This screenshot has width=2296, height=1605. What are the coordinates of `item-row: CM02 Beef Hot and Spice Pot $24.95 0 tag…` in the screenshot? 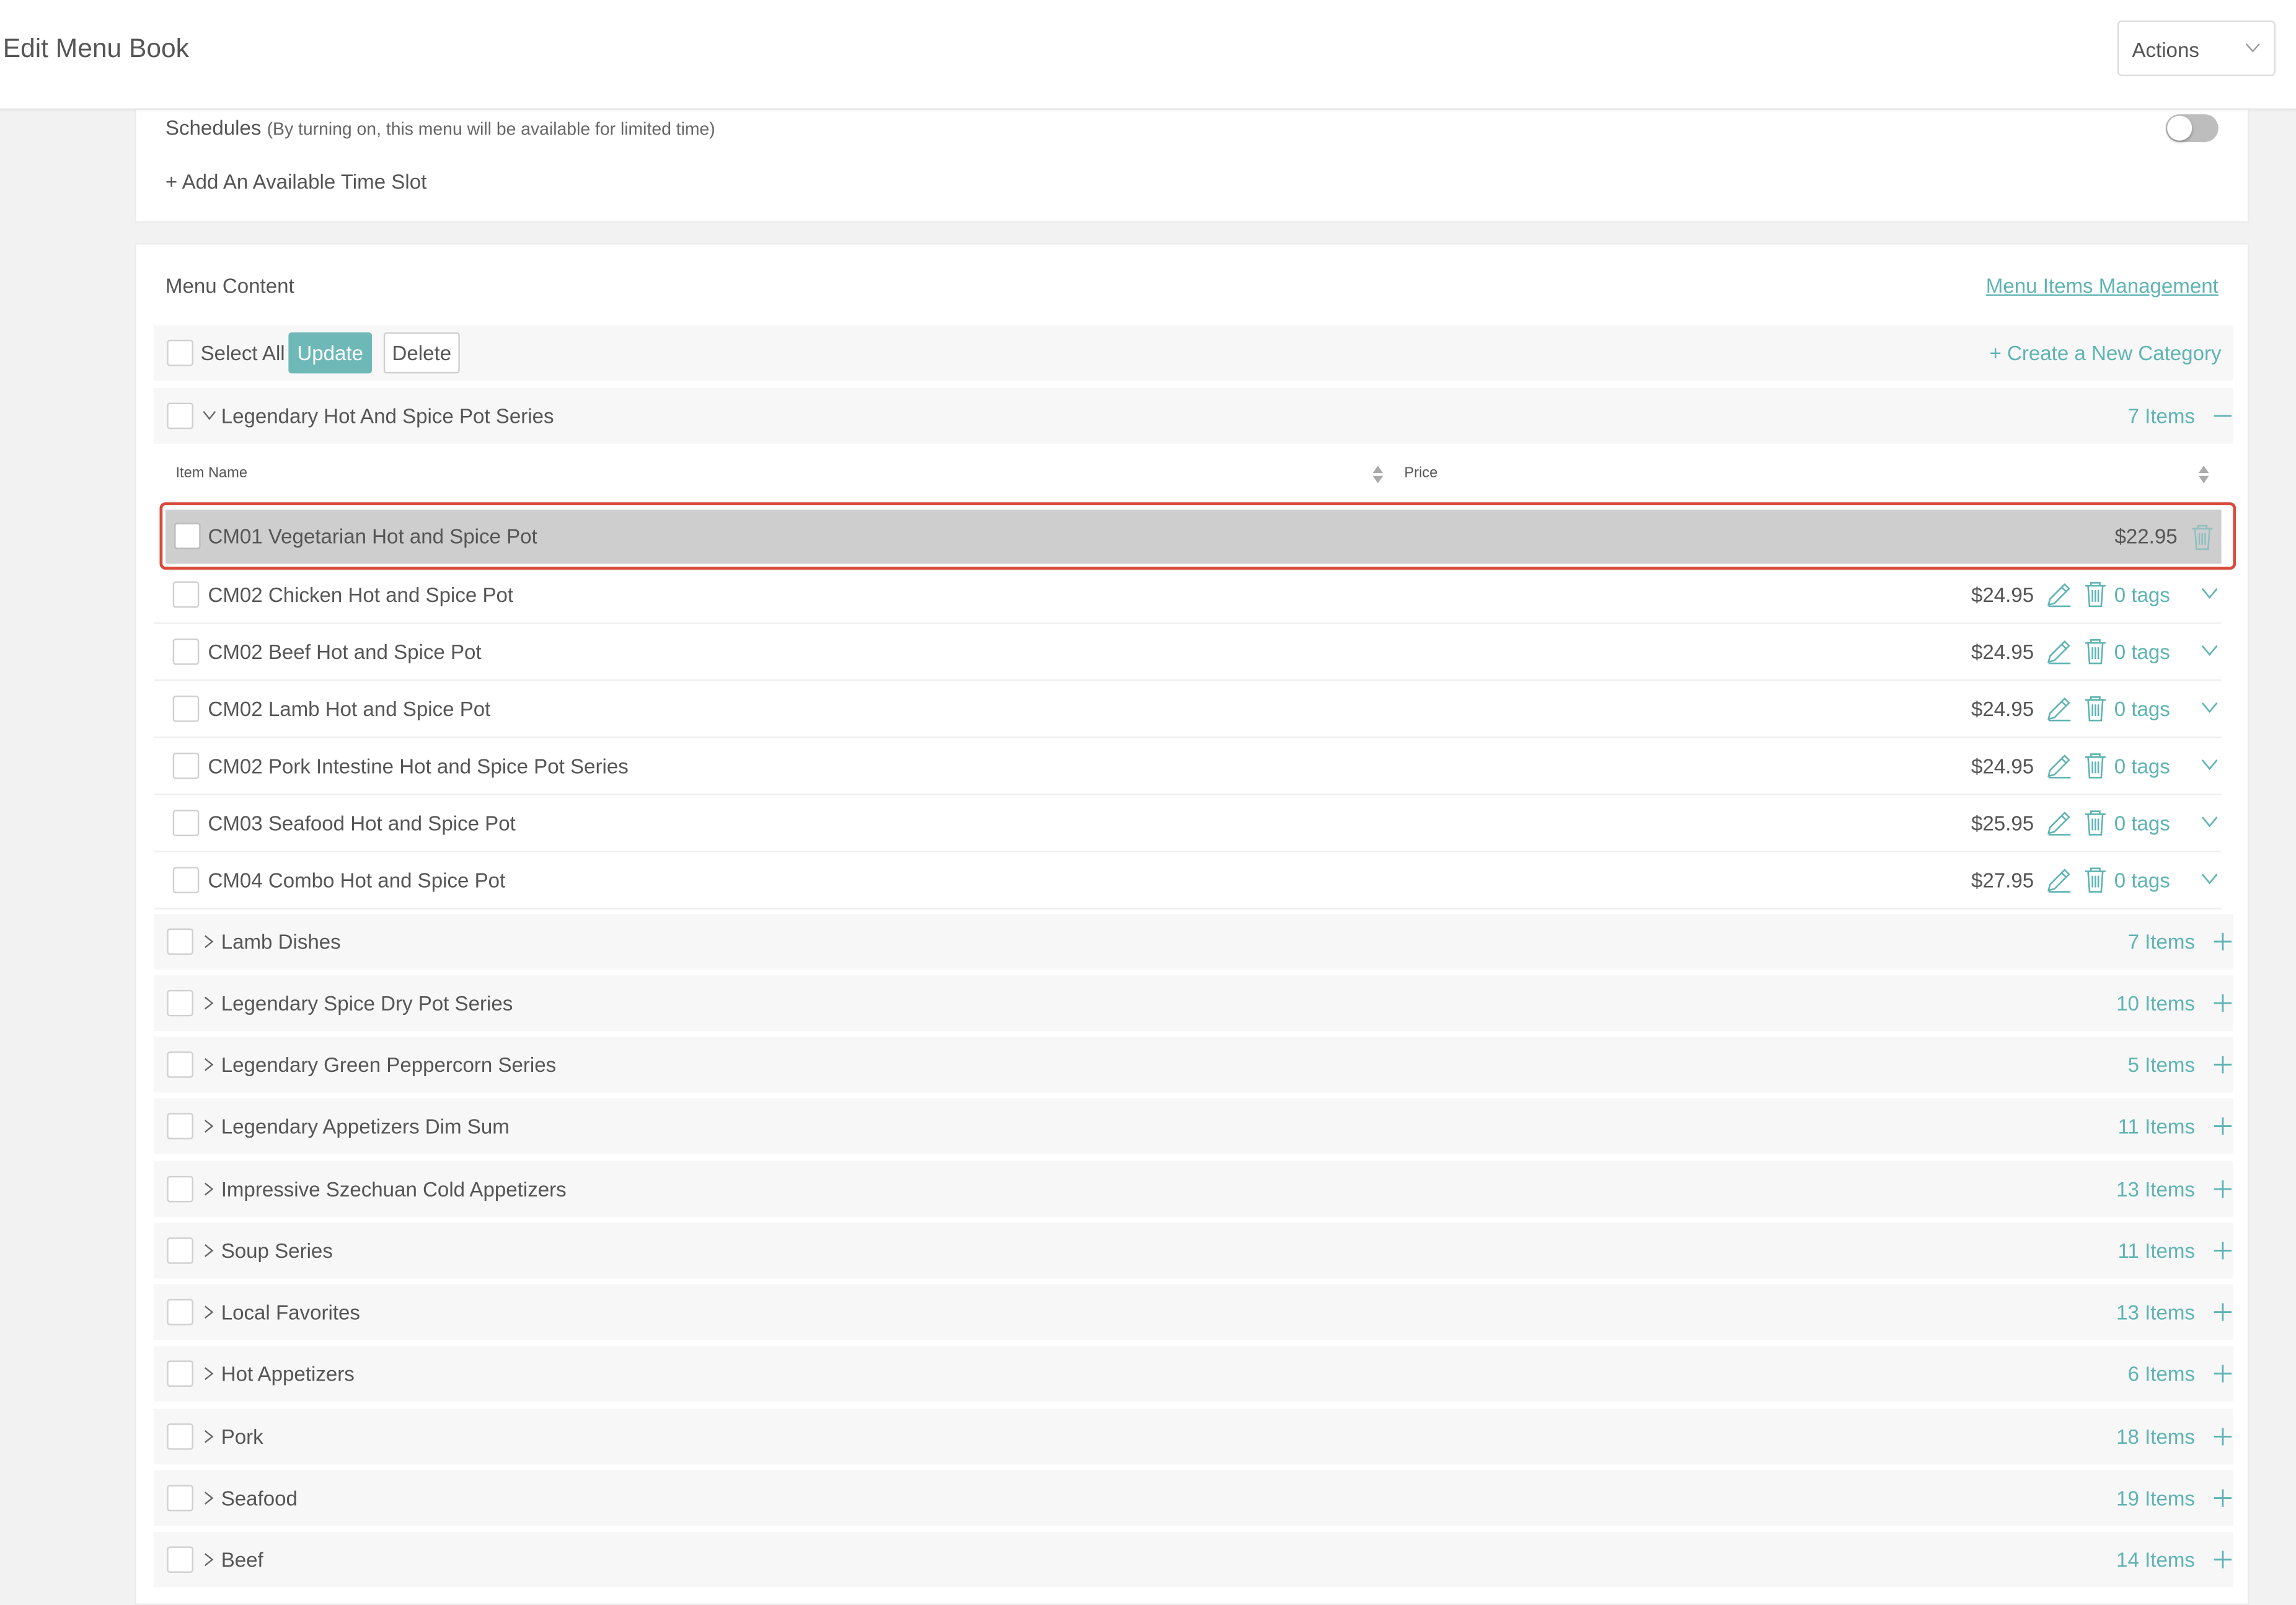 It's located at (1188, 652).